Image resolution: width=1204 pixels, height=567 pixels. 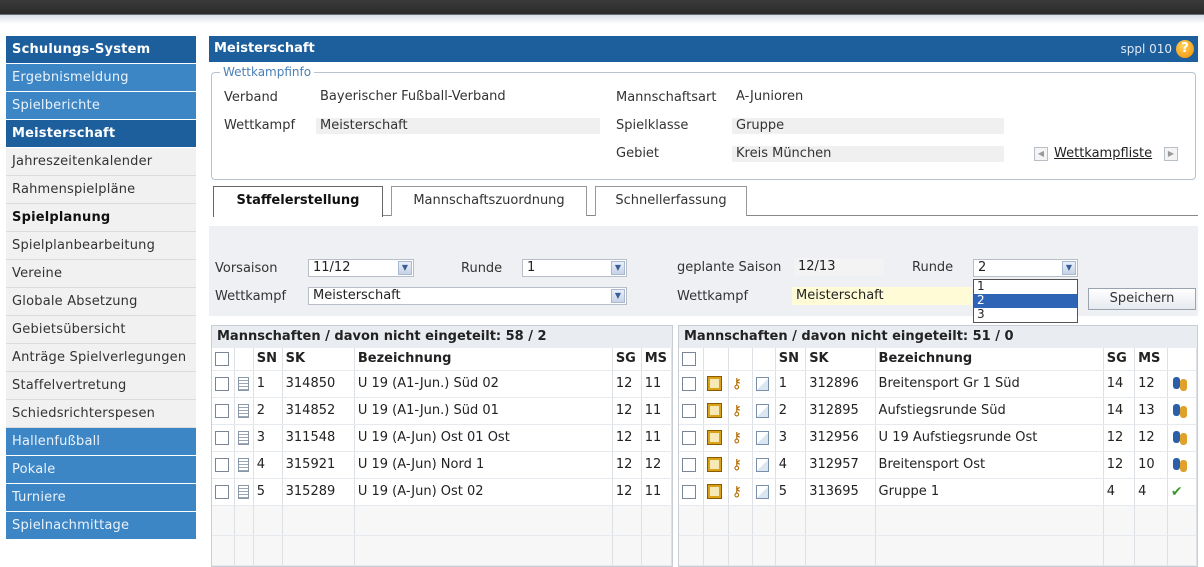 What do you see at coordinates (467, 296) in the screenshot?
I see `wettkampf-left-select: Meisterschaft ▼` at bounding box center [467, 296].